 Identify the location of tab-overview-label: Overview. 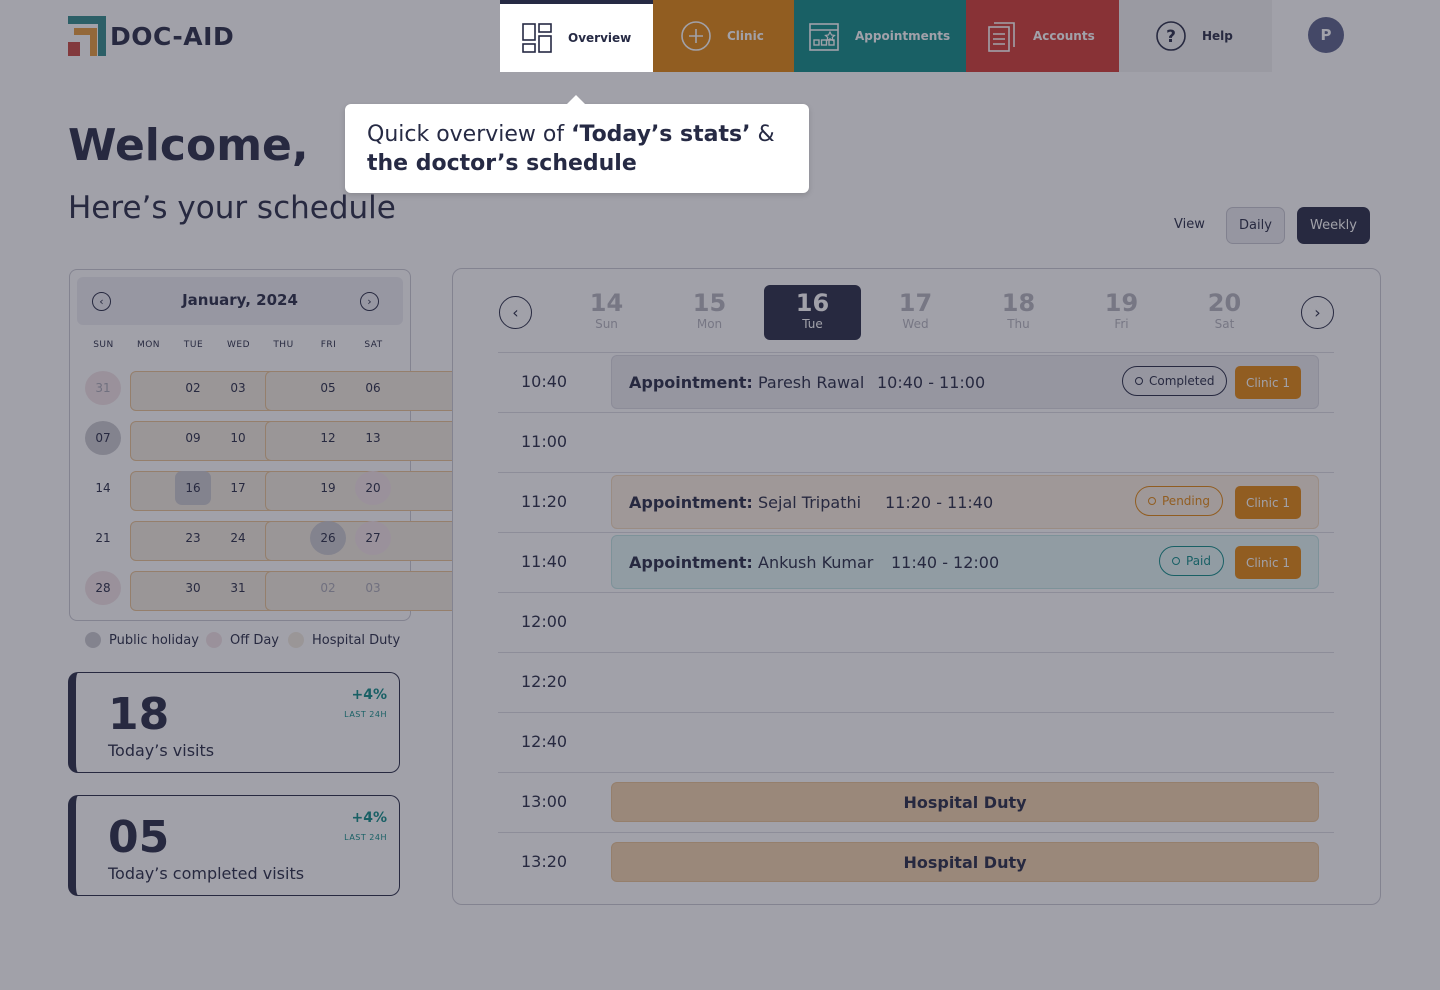
(600, 38).